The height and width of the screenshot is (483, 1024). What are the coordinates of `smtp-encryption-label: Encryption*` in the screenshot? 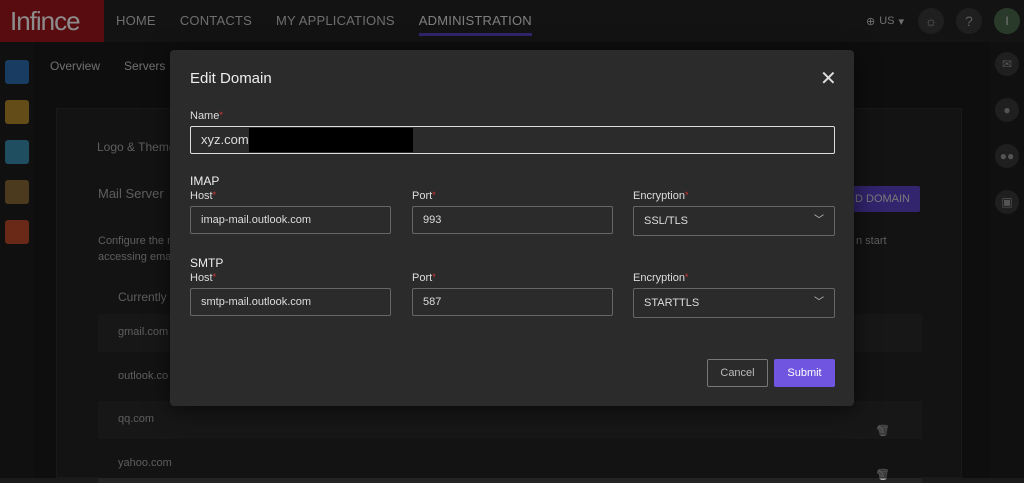 It's located at (661, 278).